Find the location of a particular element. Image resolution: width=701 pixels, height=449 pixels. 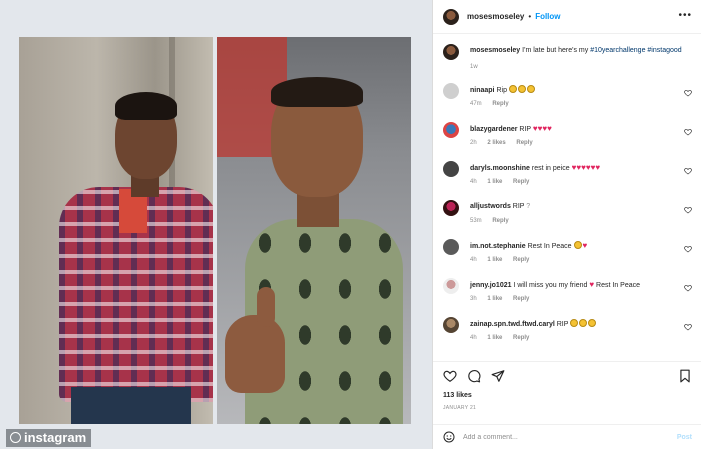

comment-text: Rest In Peace is located at coordinates (549, 246).